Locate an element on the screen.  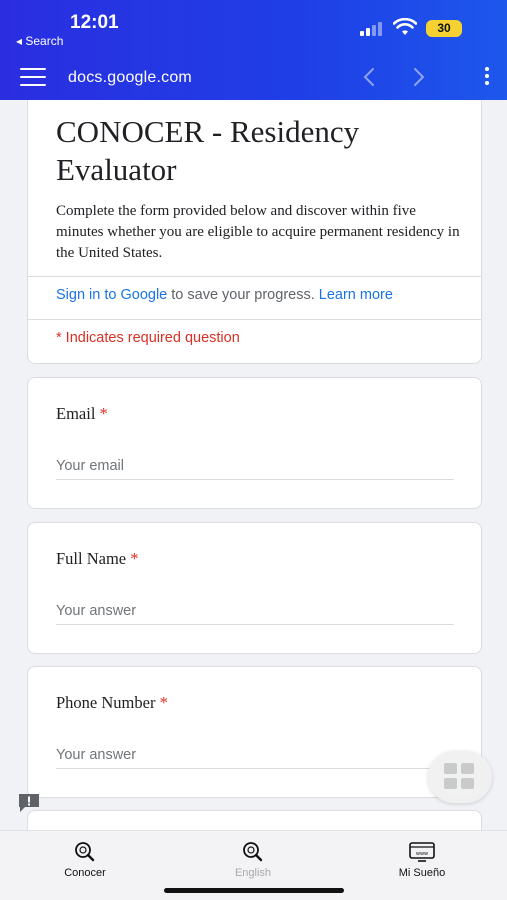
feedback-icon is located at coordinates (29, 803).